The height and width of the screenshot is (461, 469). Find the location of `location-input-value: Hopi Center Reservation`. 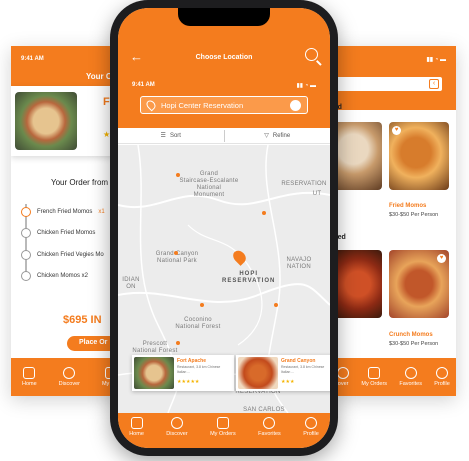

location-input-value: Hopi Center Reservation is located at coordinates (202, 105).